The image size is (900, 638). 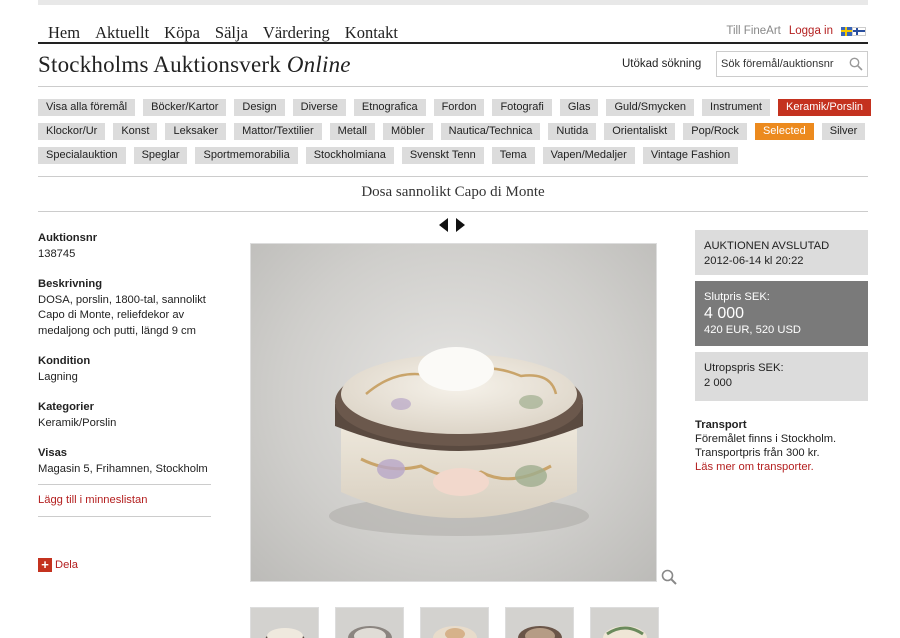 What do you see at coordinates (736, 107) in the screenshot?
I see `category-instrument: Instrument` at bounding box center [736, 107].